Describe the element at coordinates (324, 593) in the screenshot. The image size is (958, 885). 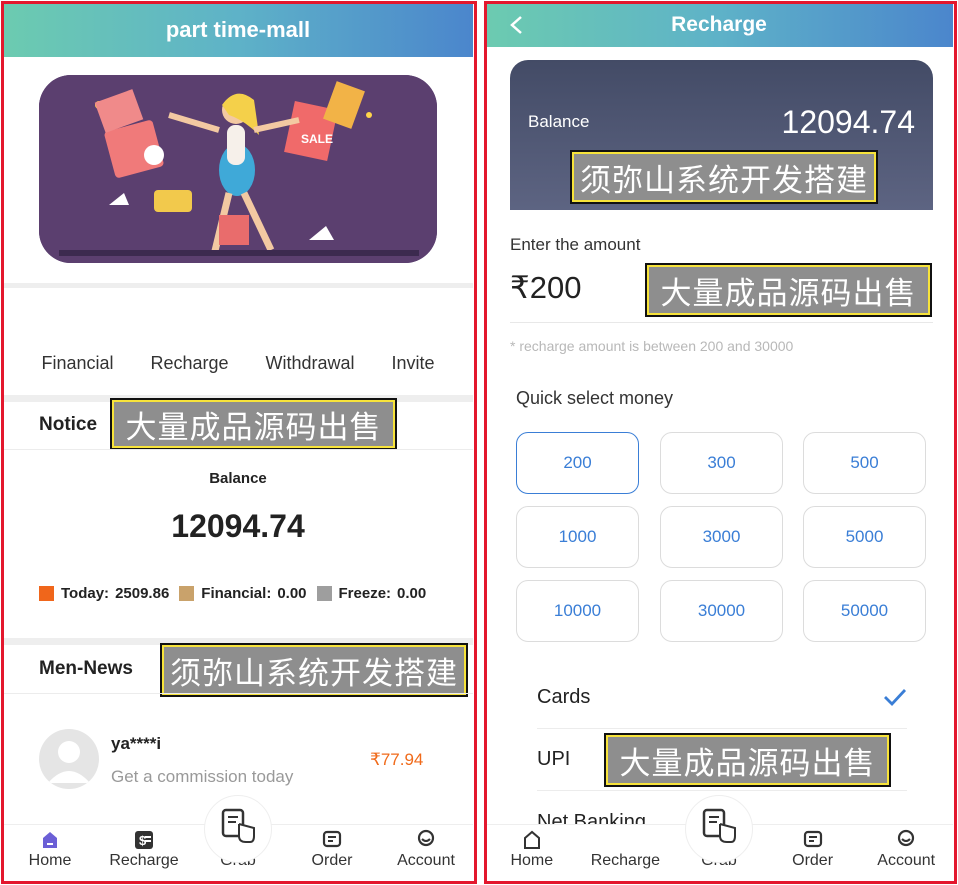
I see `freeze-swatch` at that location.